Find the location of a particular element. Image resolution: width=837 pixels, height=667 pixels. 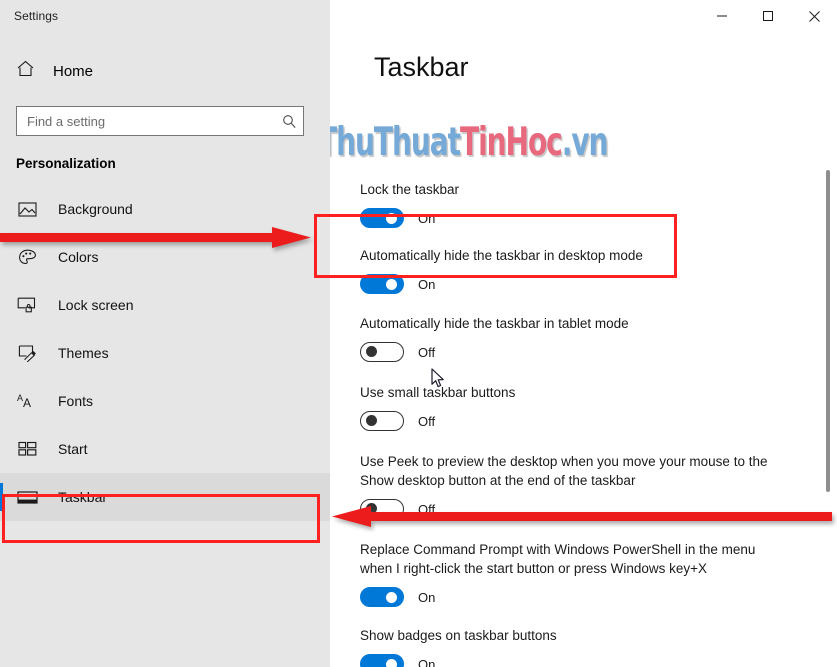

app-title: Settings is located at coordinates (36, 16).